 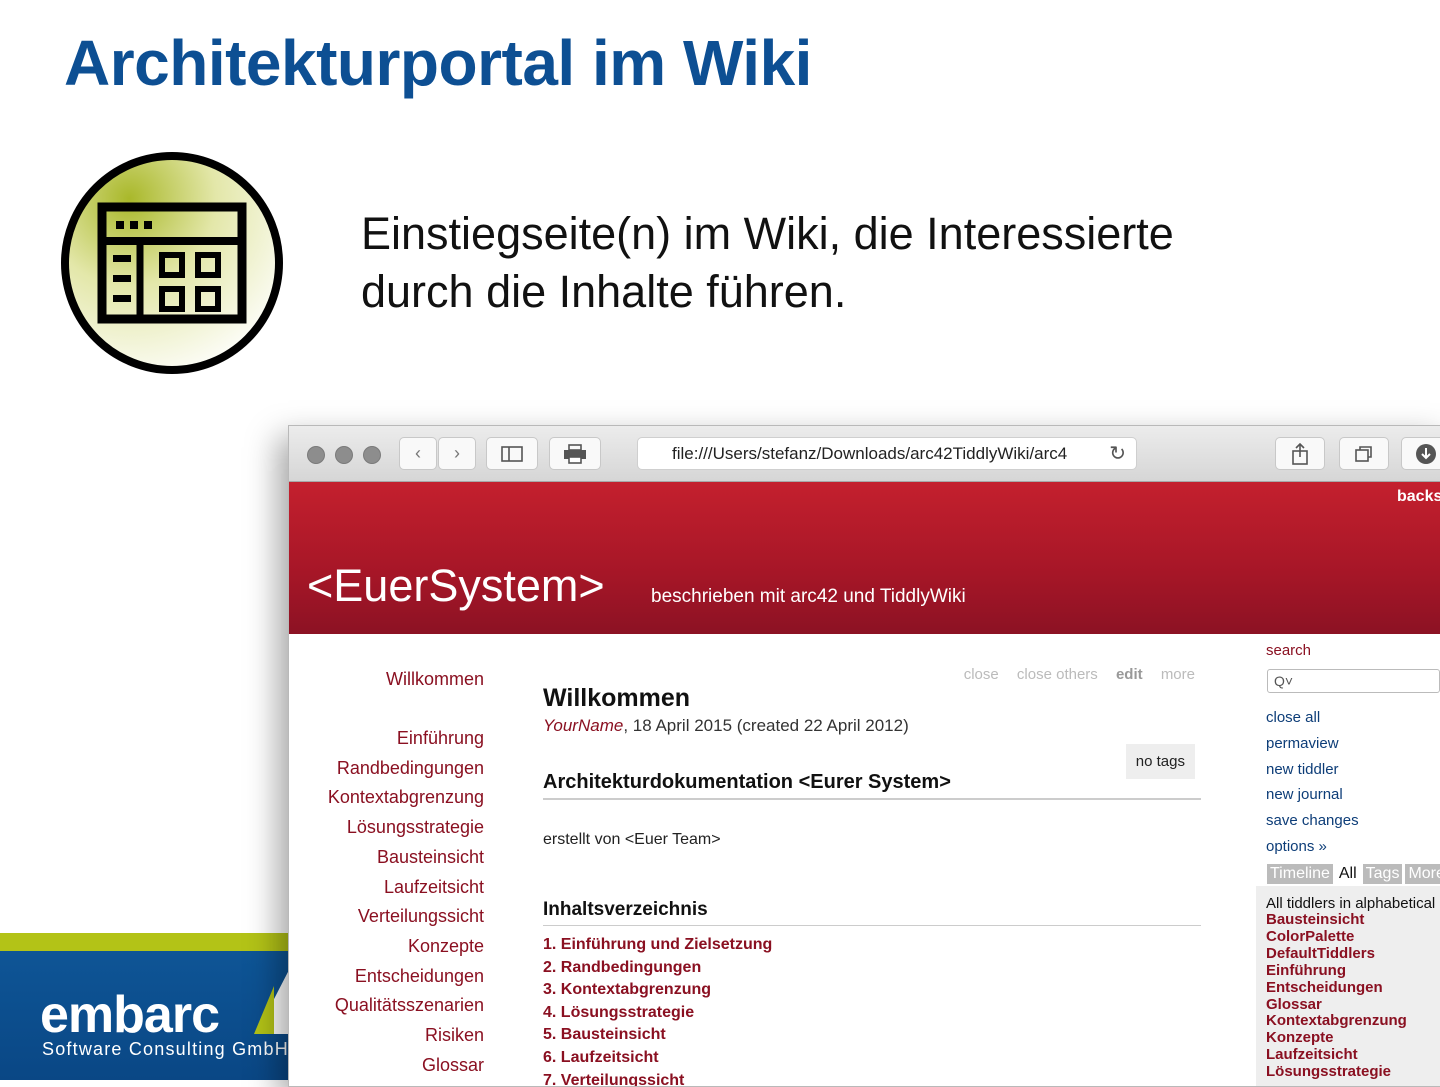 I want to click on menu-item-willkommen: Willkommen, so click(x=406, y=679).